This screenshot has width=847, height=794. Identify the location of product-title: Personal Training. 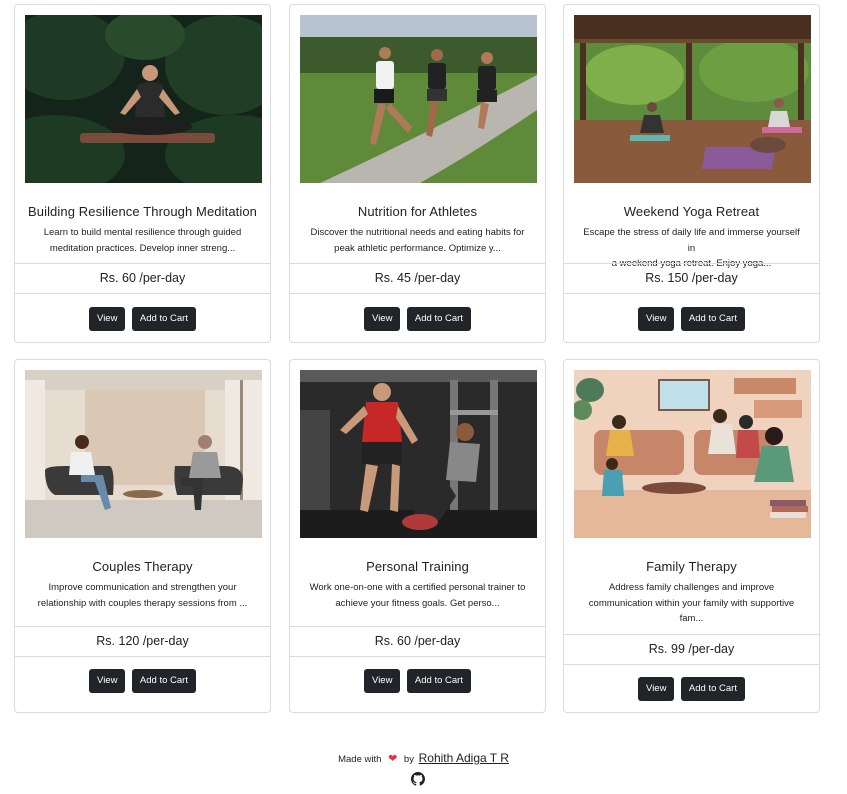
(417, 566).